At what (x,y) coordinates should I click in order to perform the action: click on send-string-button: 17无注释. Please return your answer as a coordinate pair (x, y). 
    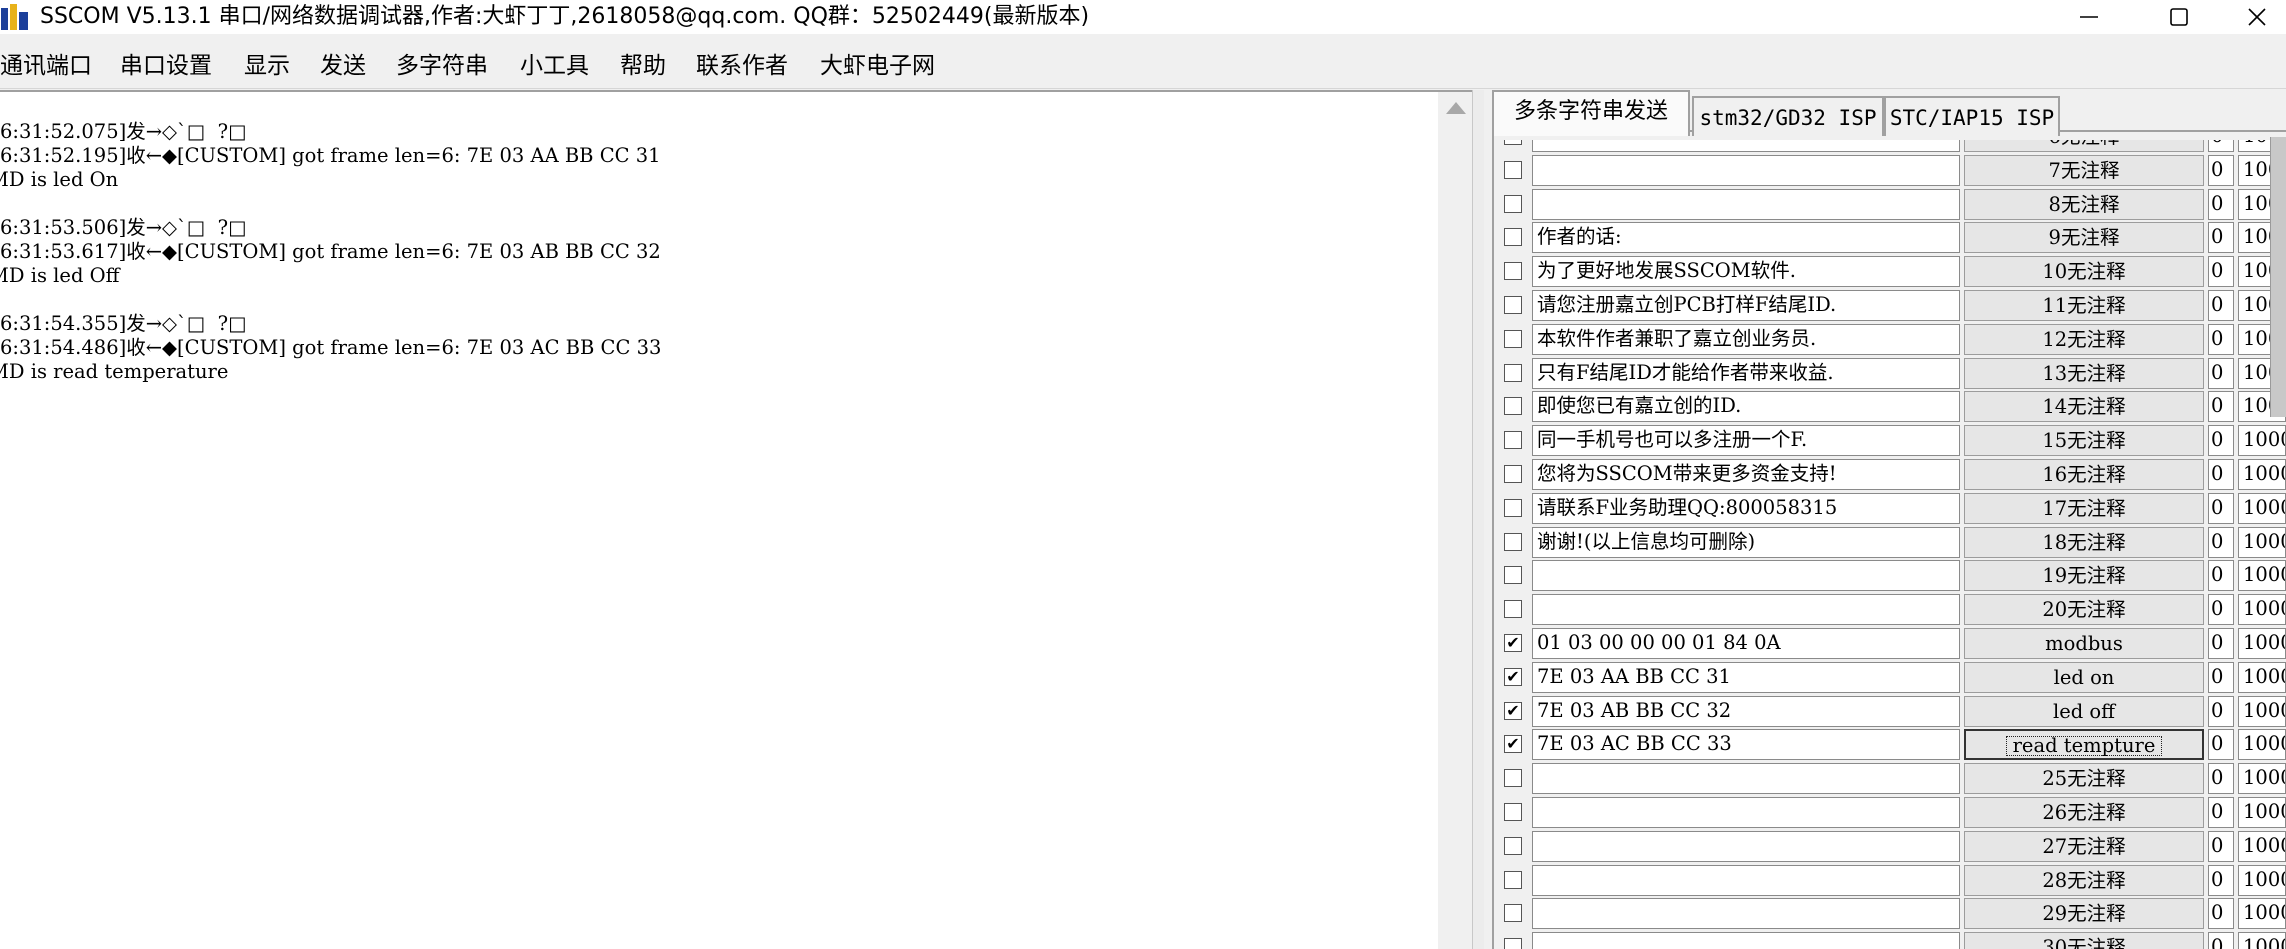
    Looking at the image, I should click on (2084, 508).